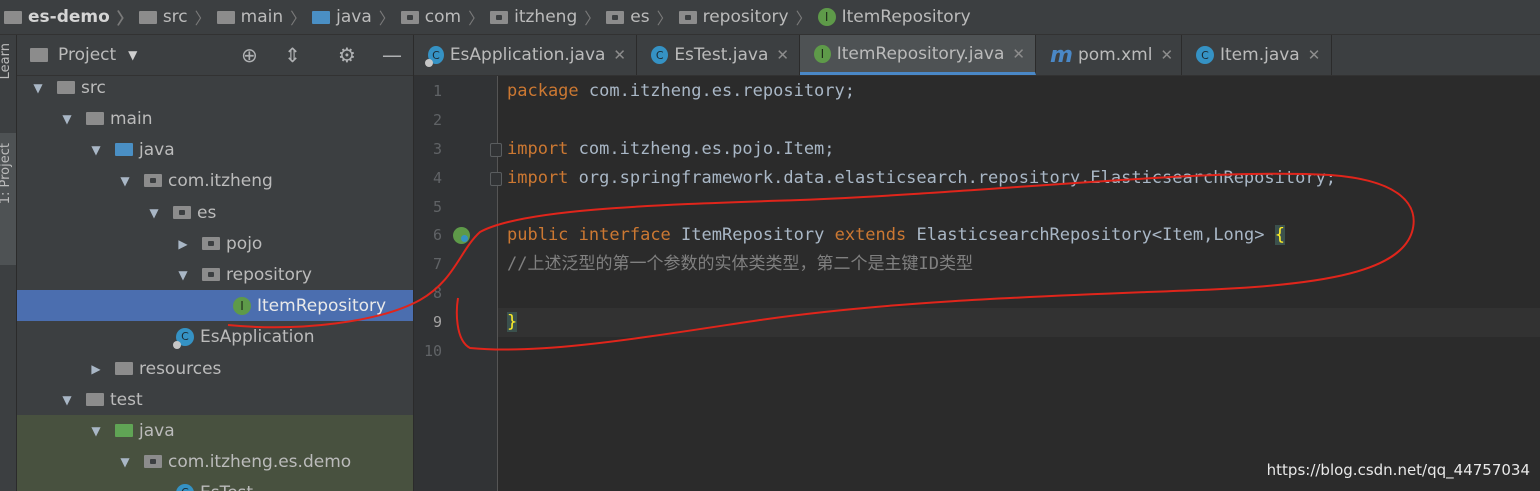 Image resolution: width=1540 pixels, height=491 pixels. I want to click on tree-item-es: ▼ es, so click(215, 212).